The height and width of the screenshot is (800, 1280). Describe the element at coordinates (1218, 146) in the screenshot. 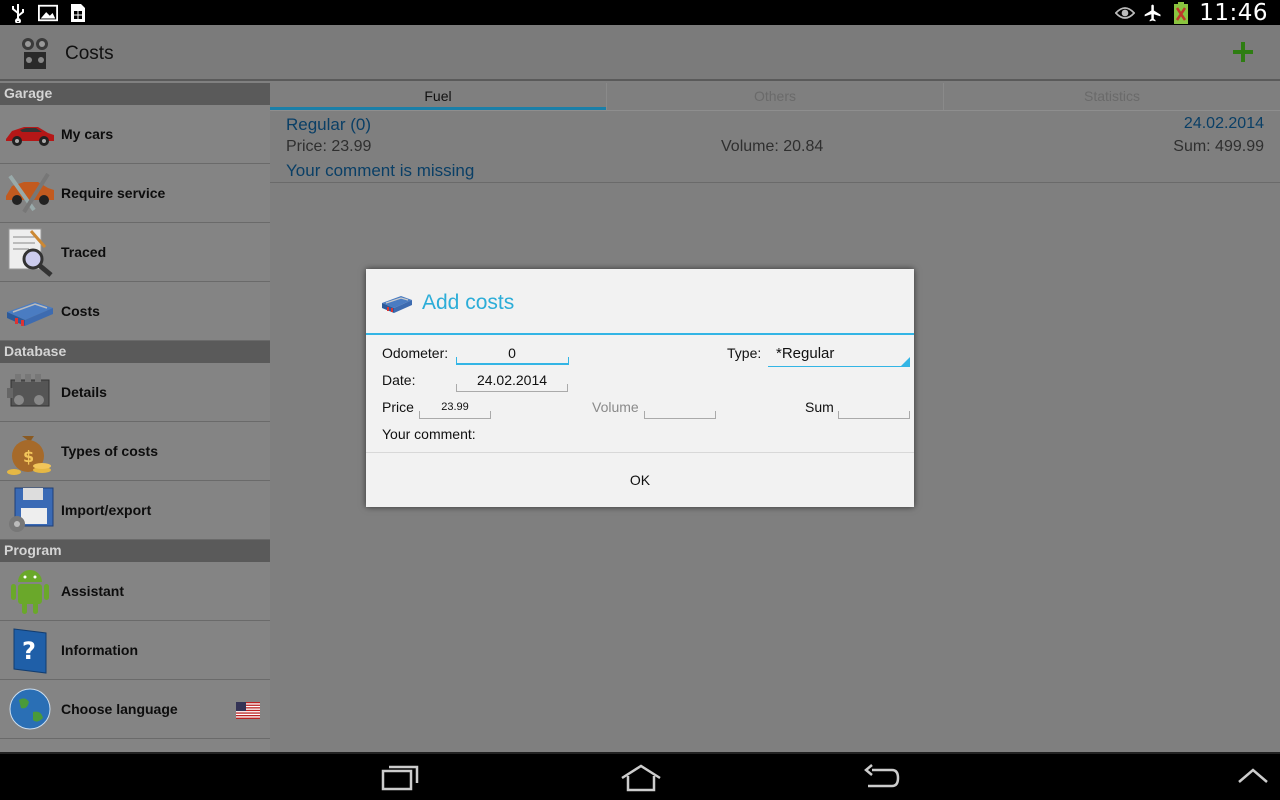

I see `record-sum: Sum: 499.99` at that location.